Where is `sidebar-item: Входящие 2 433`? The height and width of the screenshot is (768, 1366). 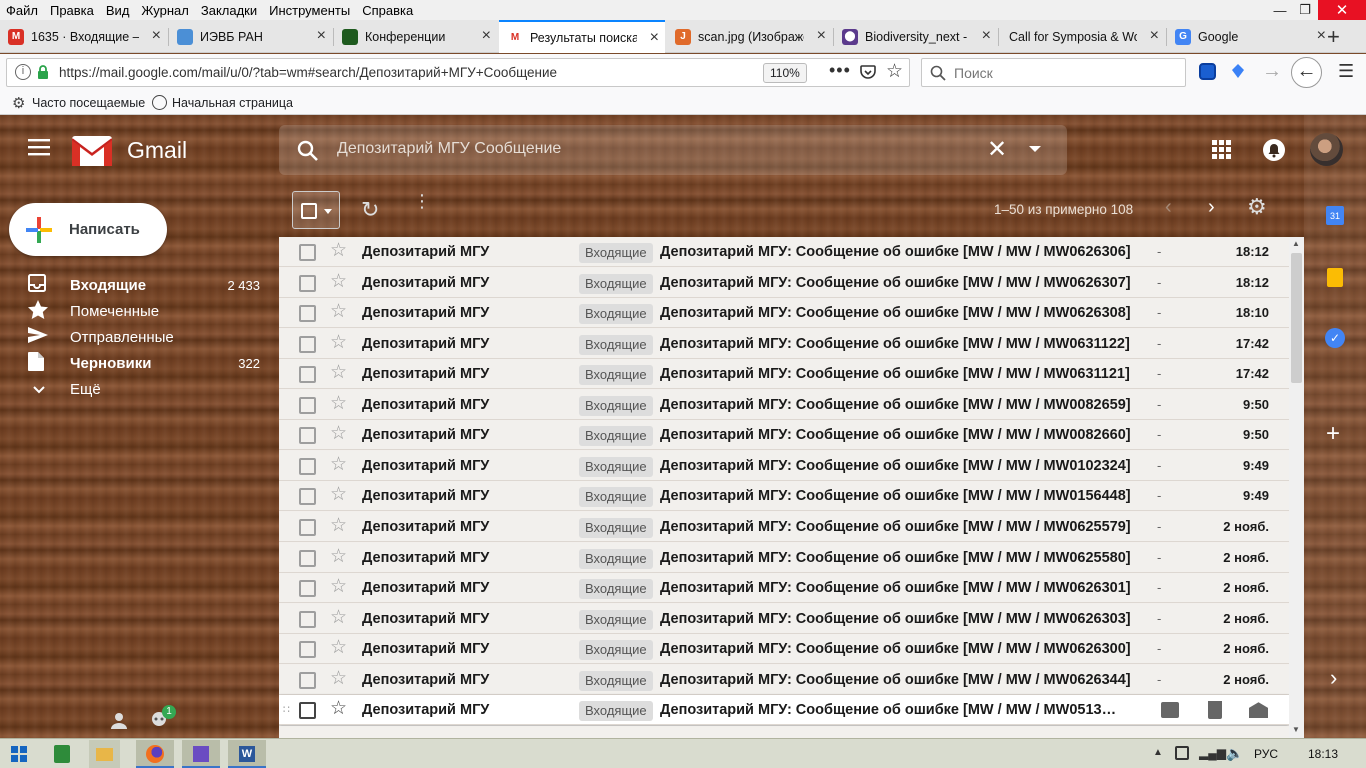
sidebar-item: Входящие 2 433 is located at coordinates (144, 285).